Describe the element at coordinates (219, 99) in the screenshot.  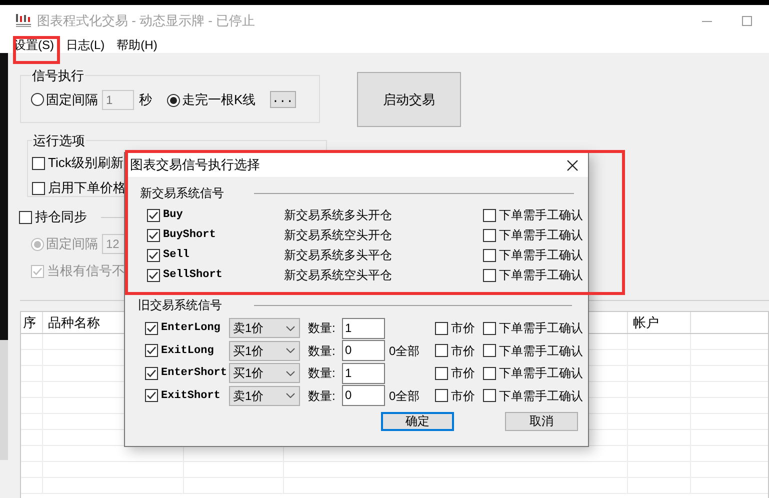
I see `radio-label: 走完一根K线` at that location.